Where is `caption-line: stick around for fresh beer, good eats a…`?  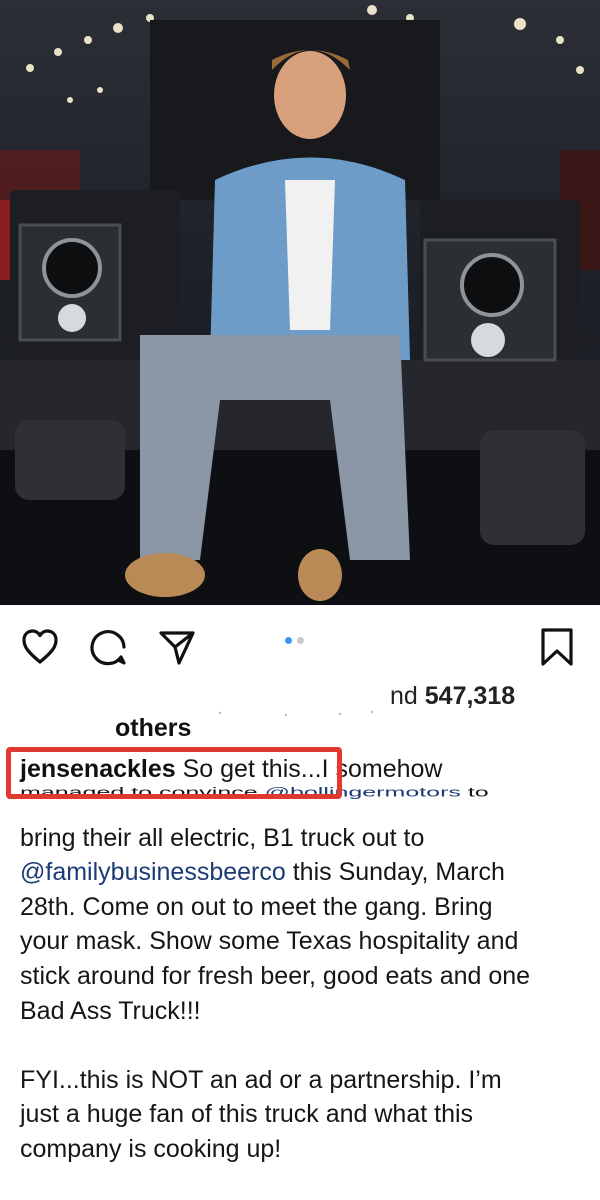
caption-line: stick around for fresh beer, good eats a… is located at coordinates (275, 975).